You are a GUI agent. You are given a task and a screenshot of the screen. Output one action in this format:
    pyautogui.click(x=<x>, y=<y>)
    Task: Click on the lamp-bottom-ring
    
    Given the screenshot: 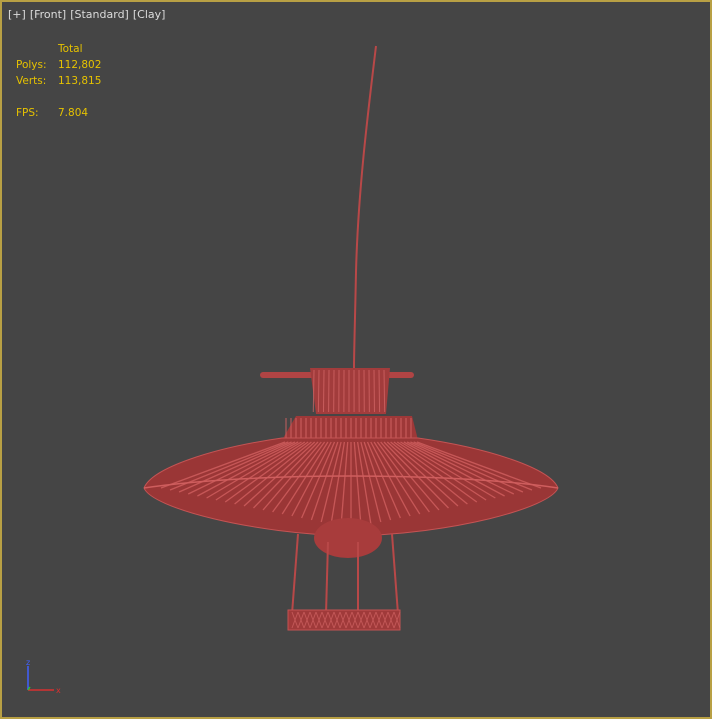 What is the action you would take?
    pyautogui.click(x=344, y=620)
    